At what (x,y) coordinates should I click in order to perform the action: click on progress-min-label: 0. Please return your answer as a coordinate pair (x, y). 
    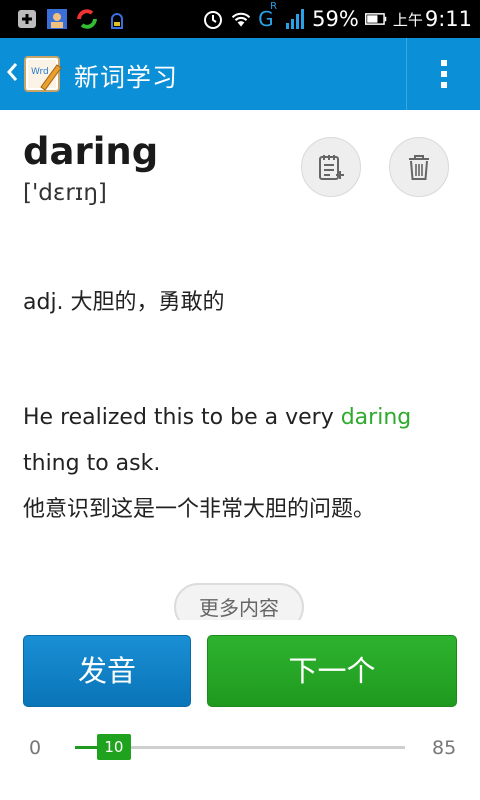
    Looking at the image, I should click on (35, 748).